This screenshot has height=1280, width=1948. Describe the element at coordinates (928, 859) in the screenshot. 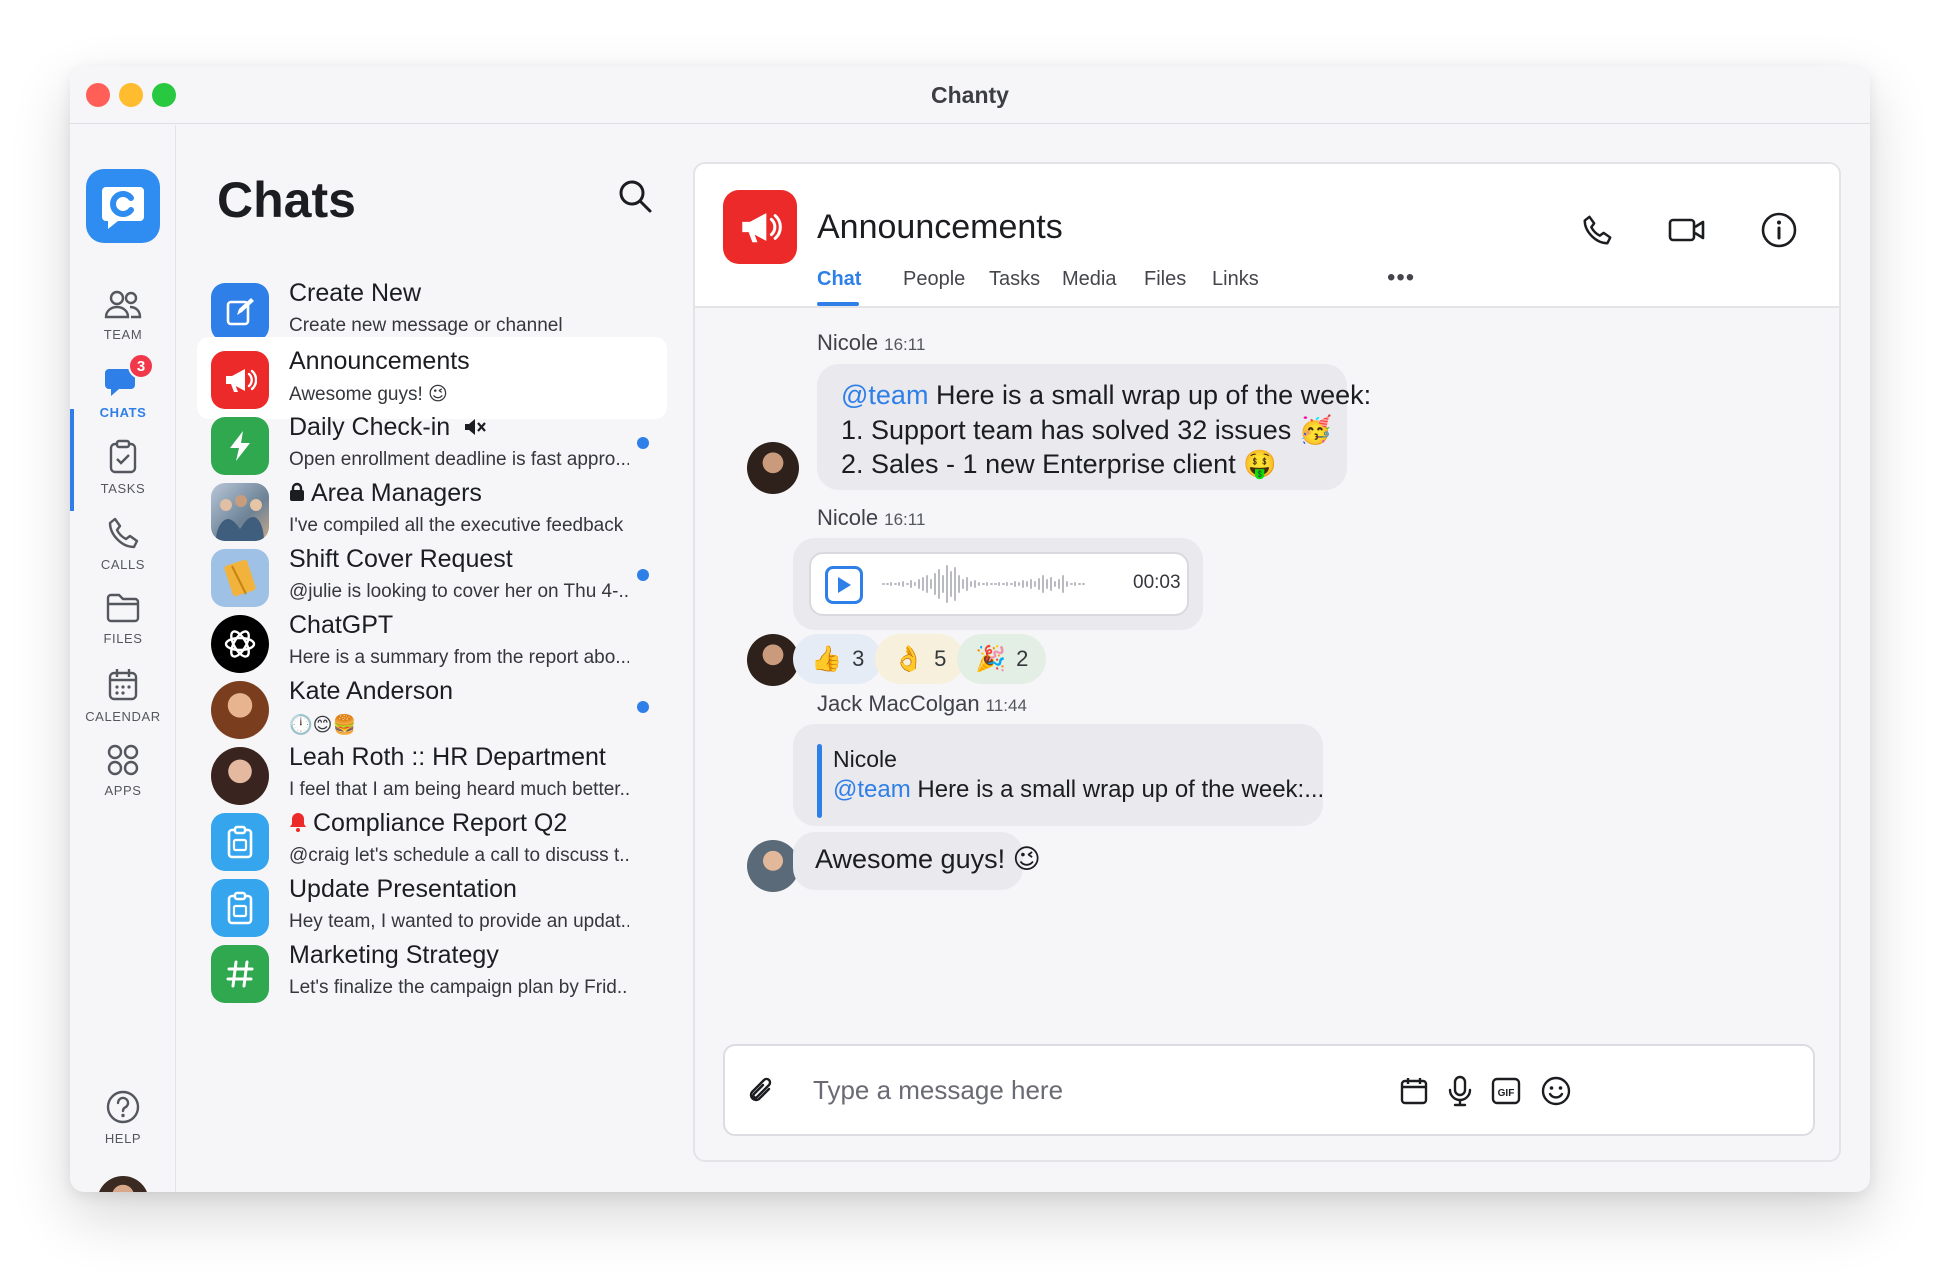

I see `message-text: Awesome guys! 😉` at that location.